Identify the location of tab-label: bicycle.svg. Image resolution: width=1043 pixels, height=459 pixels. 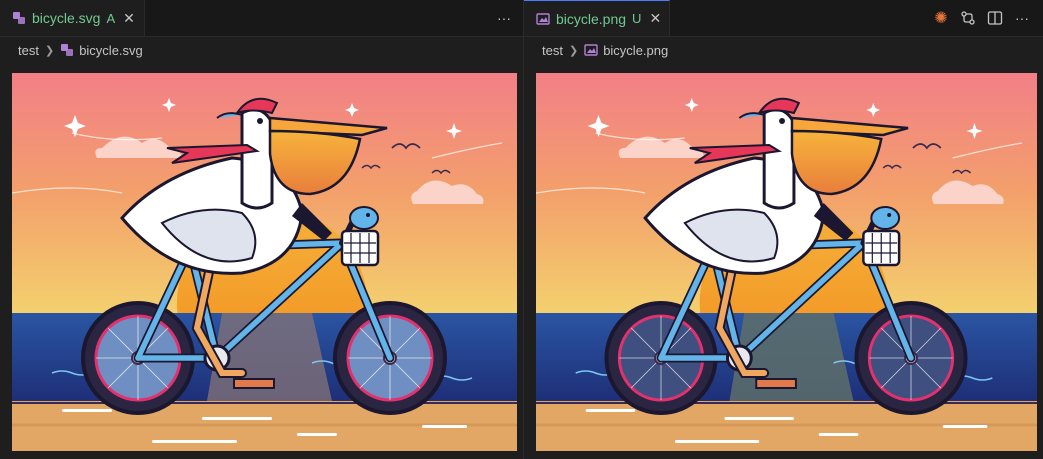
(66, 18).